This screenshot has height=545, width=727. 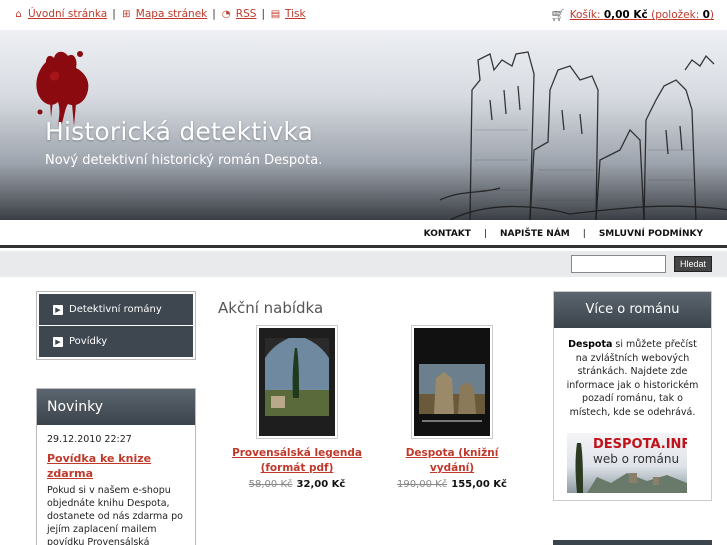 What do you see at coordinates (706, 15) in the screenshot?
I see `cart-items-count: 0` at bounding box center [706, 15].